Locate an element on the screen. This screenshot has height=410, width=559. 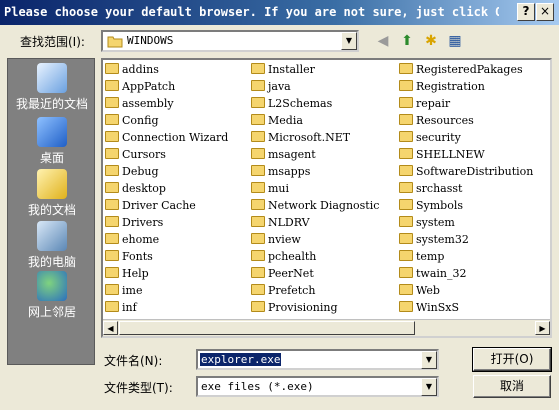
folder-item: ehome is located at coordinates (132, 240).